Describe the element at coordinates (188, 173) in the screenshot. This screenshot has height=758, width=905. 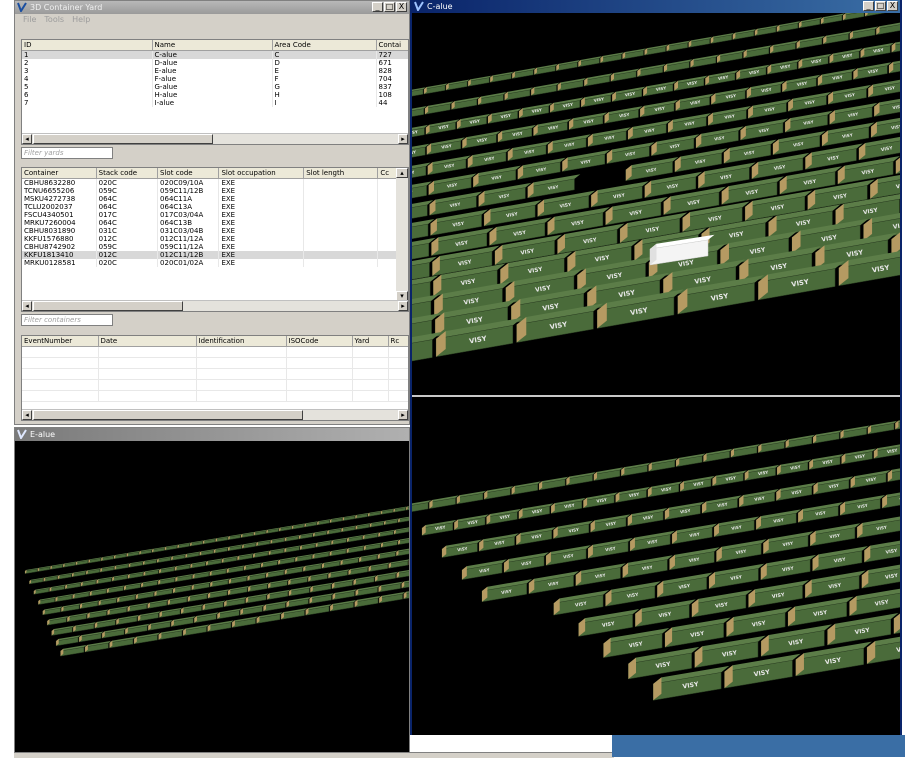
I see `container-column-header: Slot code` at that location.